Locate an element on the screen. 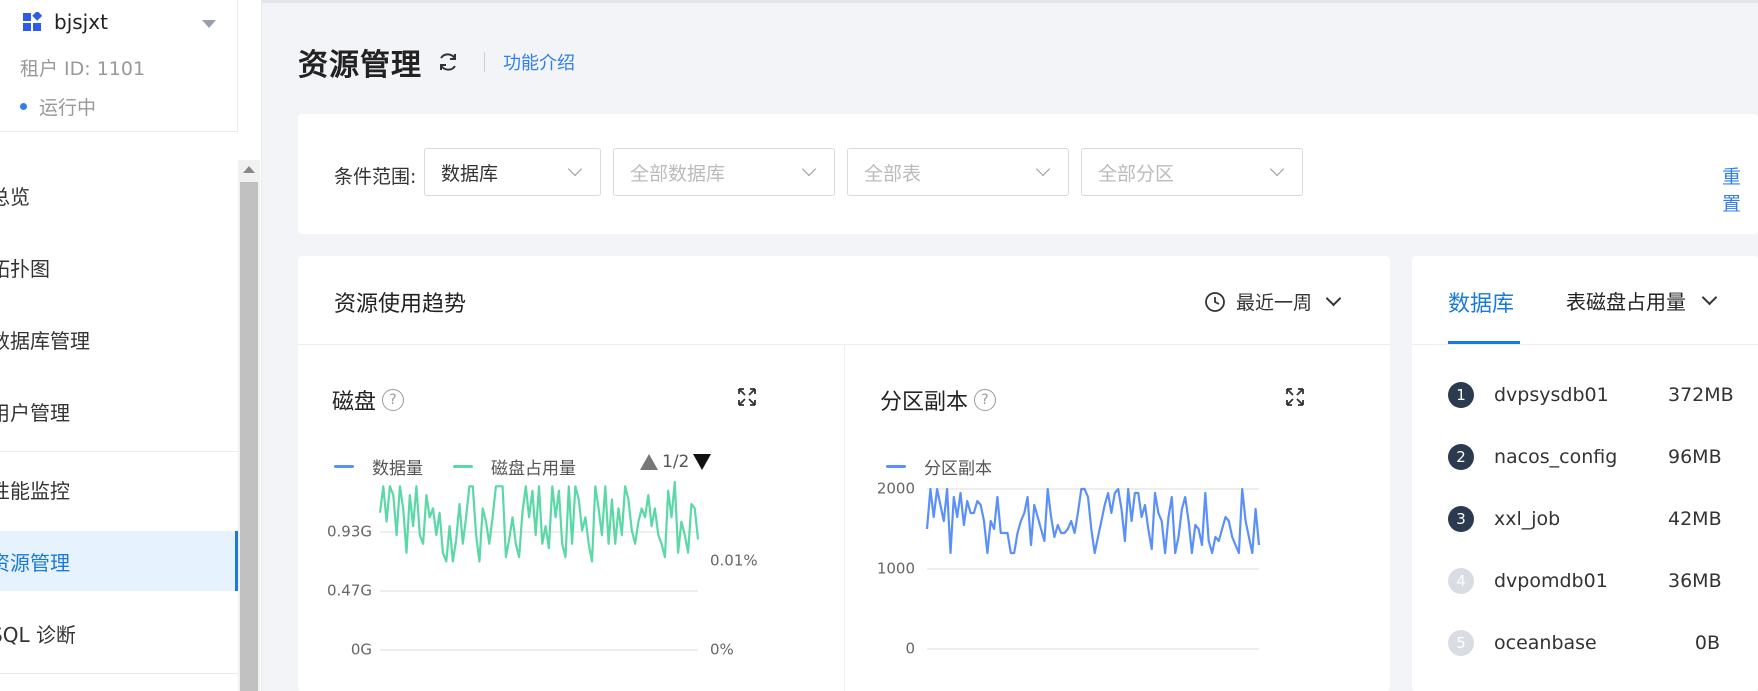 The image size is (1758, 691). partition-select: 全部分区 is located at coordinates (1192, 172).